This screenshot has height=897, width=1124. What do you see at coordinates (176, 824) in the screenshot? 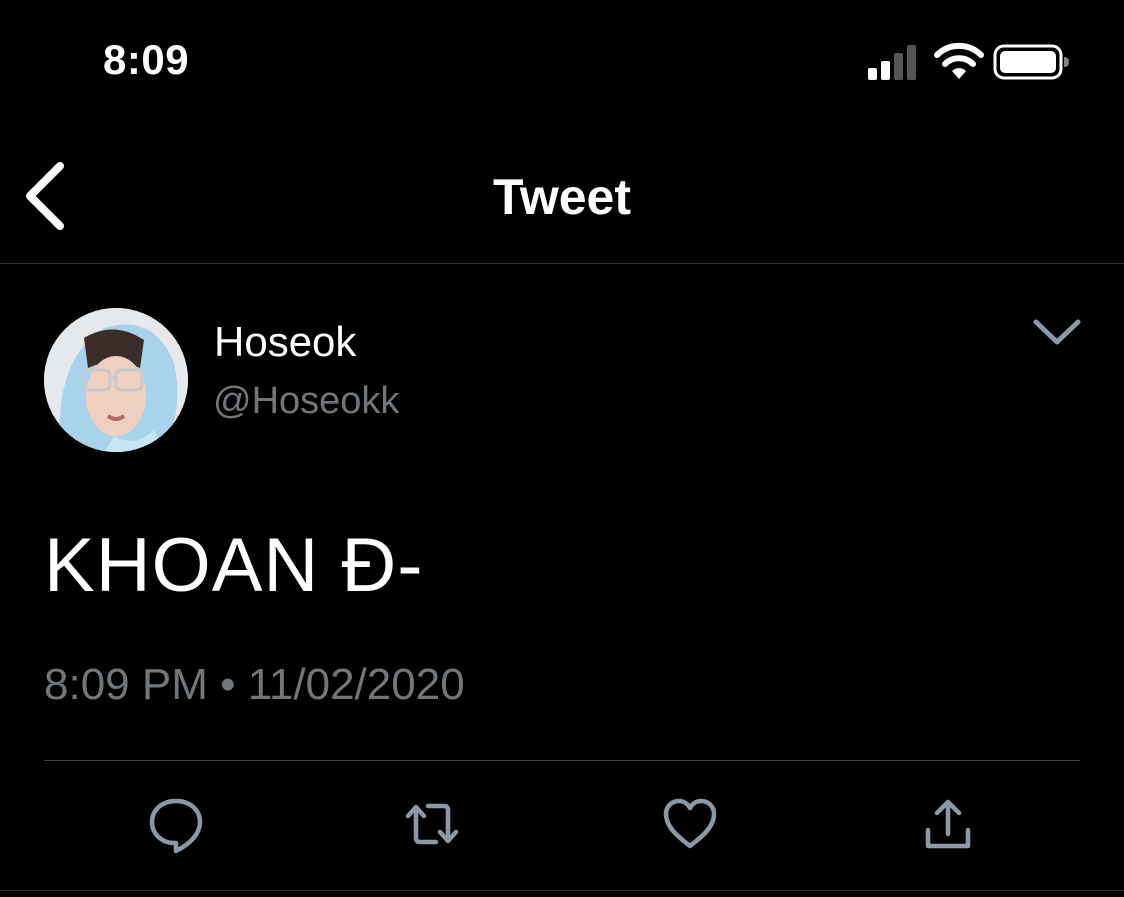
I see `reply-icon` at bounding box center [176, 824].